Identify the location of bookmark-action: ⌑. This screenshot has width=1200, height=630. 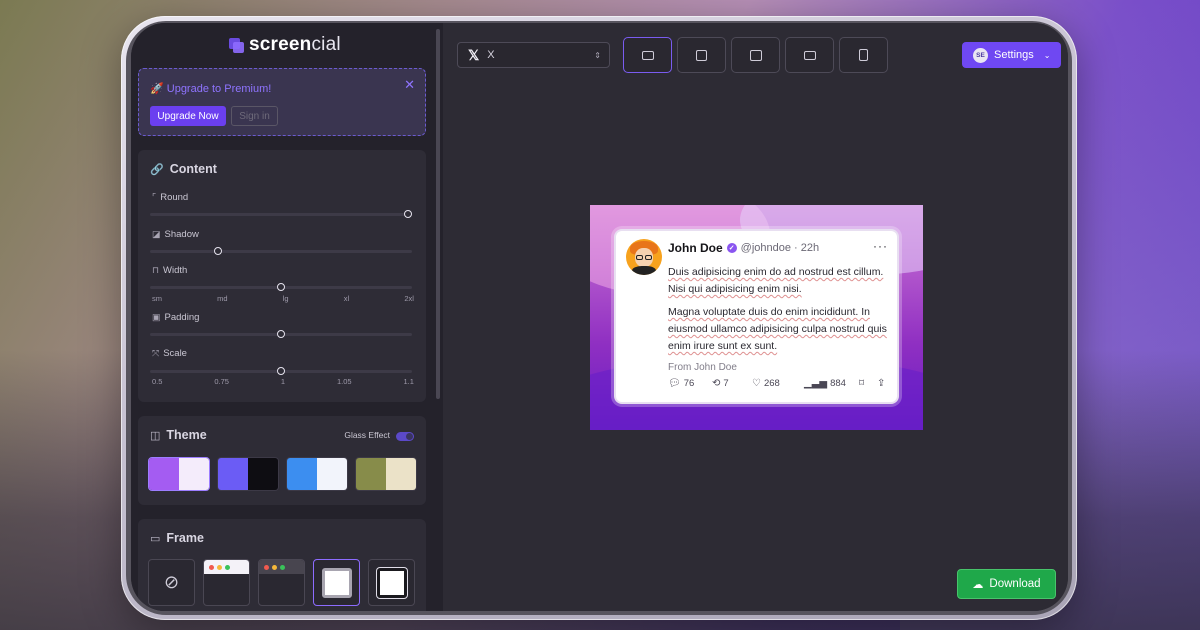
(861, 383).